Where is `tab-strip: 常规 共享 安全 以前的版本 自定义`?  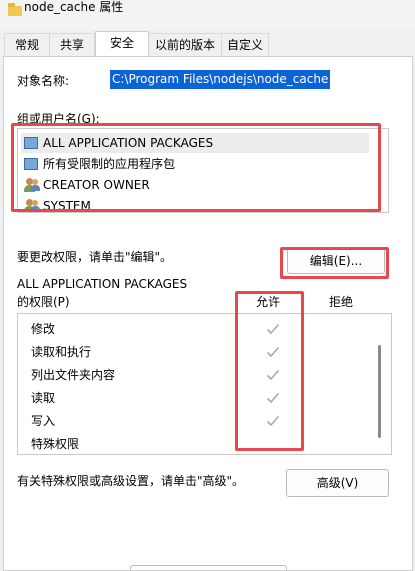 tab-strip: 常规 共享 安全 以前的版本 自定义 is located at coordinates (207, 44).